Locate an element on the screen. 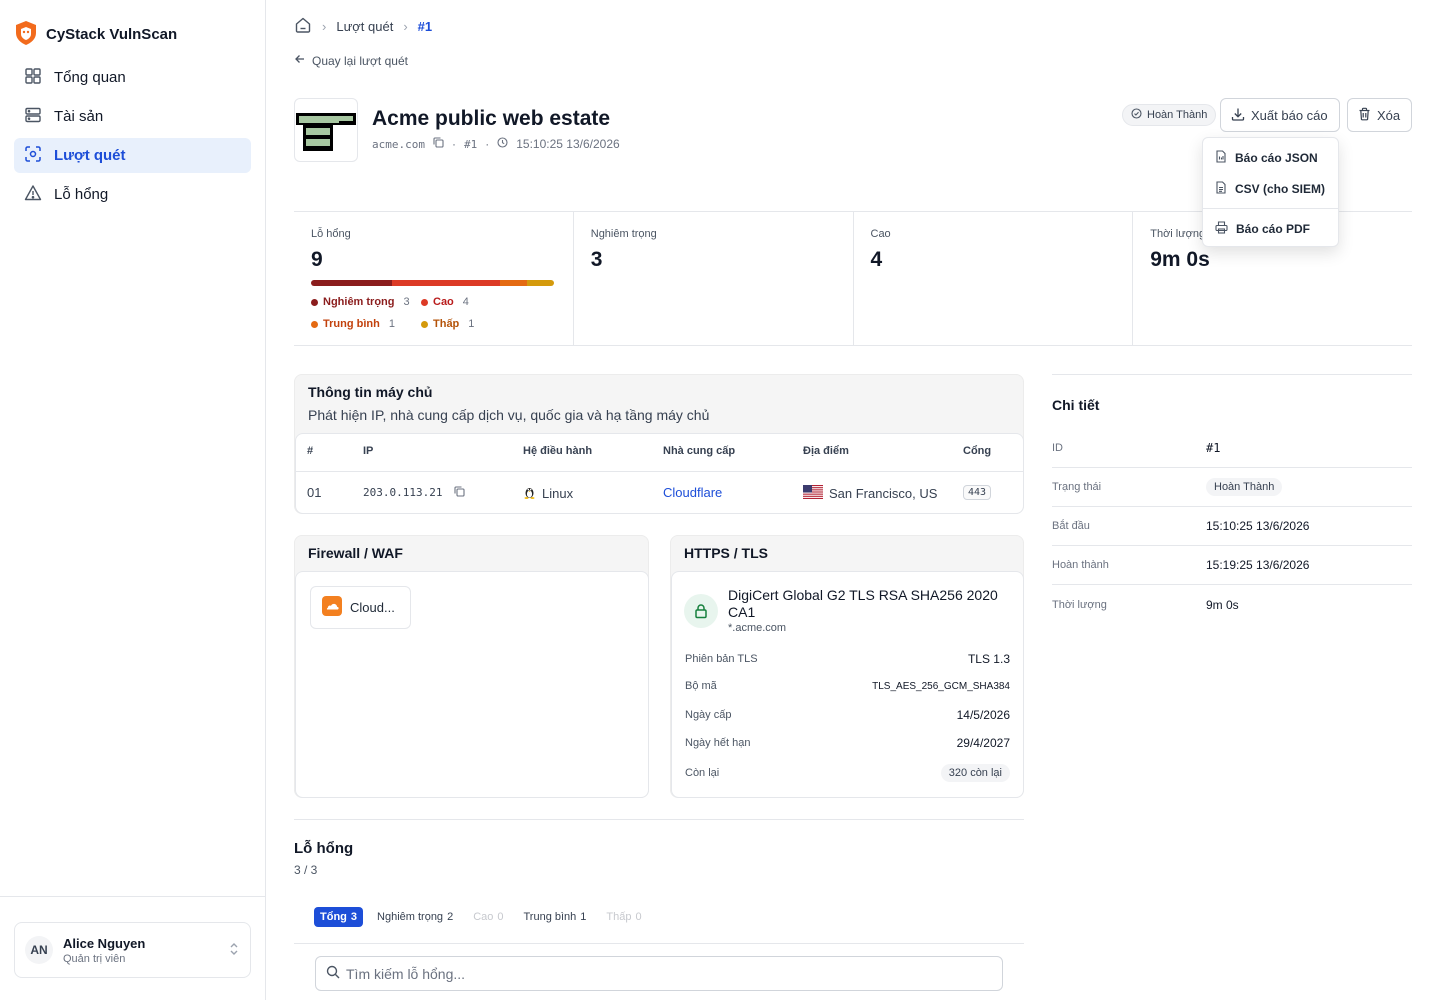 This screenshot has height=1000, width=1440. breadcrumb: › Lượt quét › #1 is located at coordinates (363, 26).